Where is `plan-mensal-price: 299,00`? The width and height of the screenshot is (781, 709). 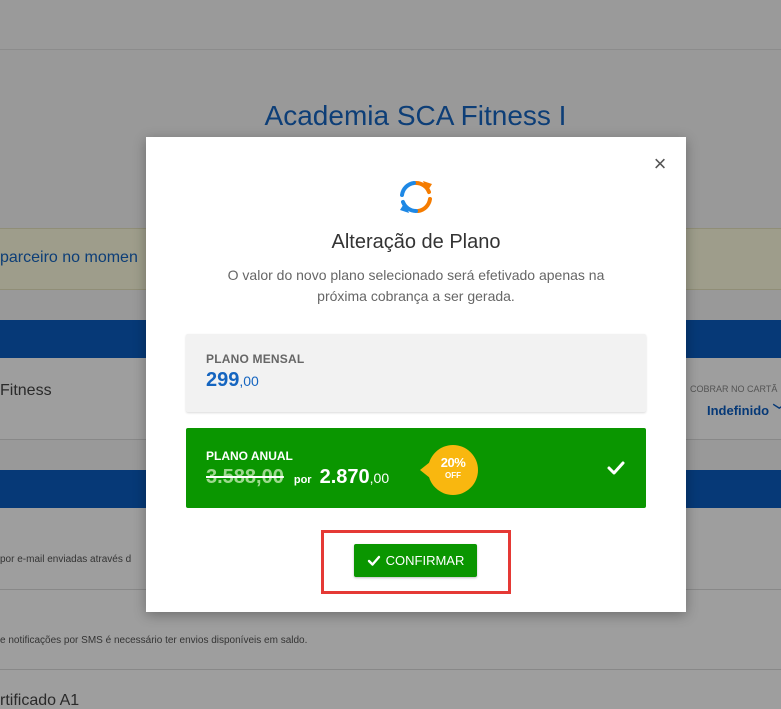
plan-mensal-price: 299,00 is located at coordinates (232, 380).